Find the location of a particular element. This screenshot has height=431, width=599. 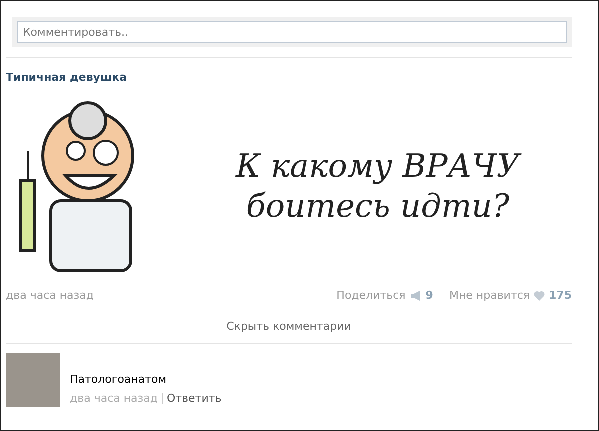

post-author-link: Типичная девушка is located at coordinates (67, 77).